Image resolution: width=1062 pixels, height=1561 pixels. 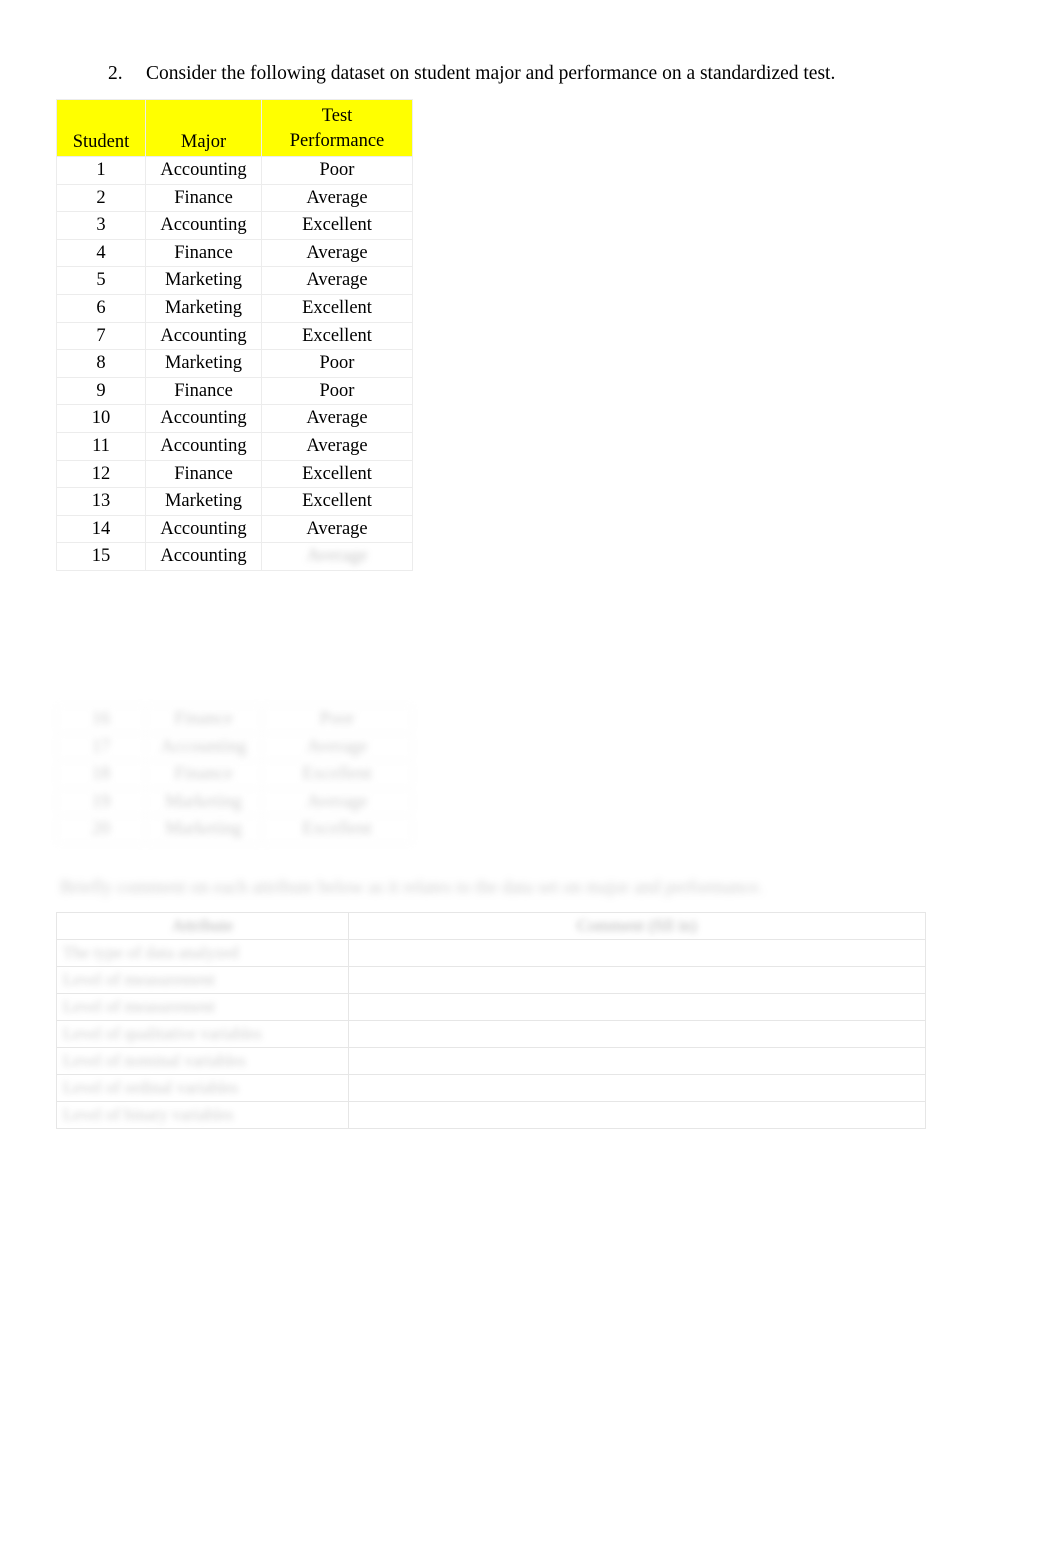 I want to click on cell-student: 15, so click(x=101, y=556).